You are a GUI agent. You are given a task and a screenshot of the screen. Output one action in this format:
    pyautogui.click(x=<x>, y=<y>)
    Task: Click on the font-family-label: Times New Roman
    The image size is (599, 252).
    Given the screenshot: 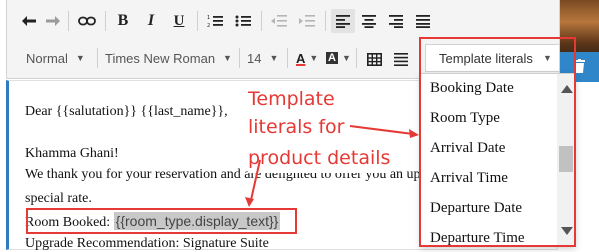 What is the action you would take?
    pyautogui.click(x=160, y=58)
    